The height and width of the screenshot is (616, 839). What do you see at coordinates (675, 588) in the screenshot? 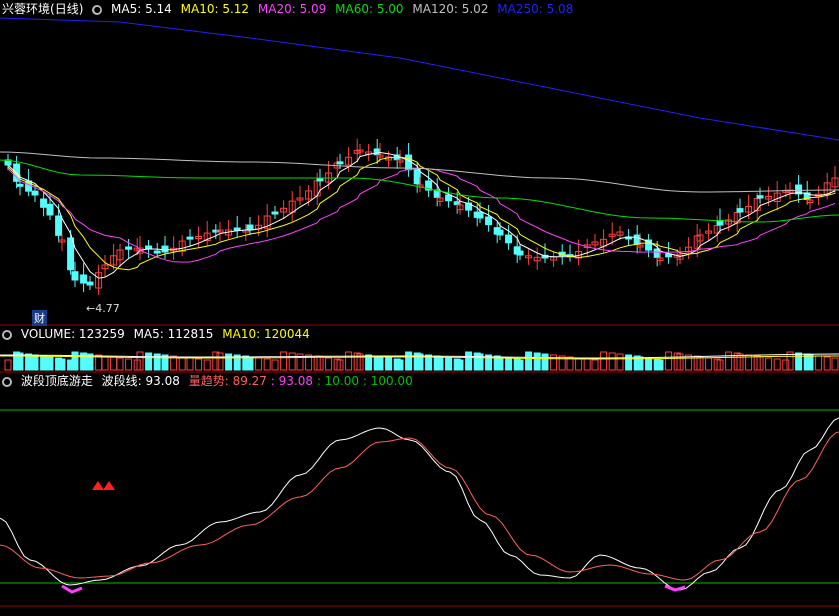
I see `bottom-signal-mark` at bounding box center [675, 588].